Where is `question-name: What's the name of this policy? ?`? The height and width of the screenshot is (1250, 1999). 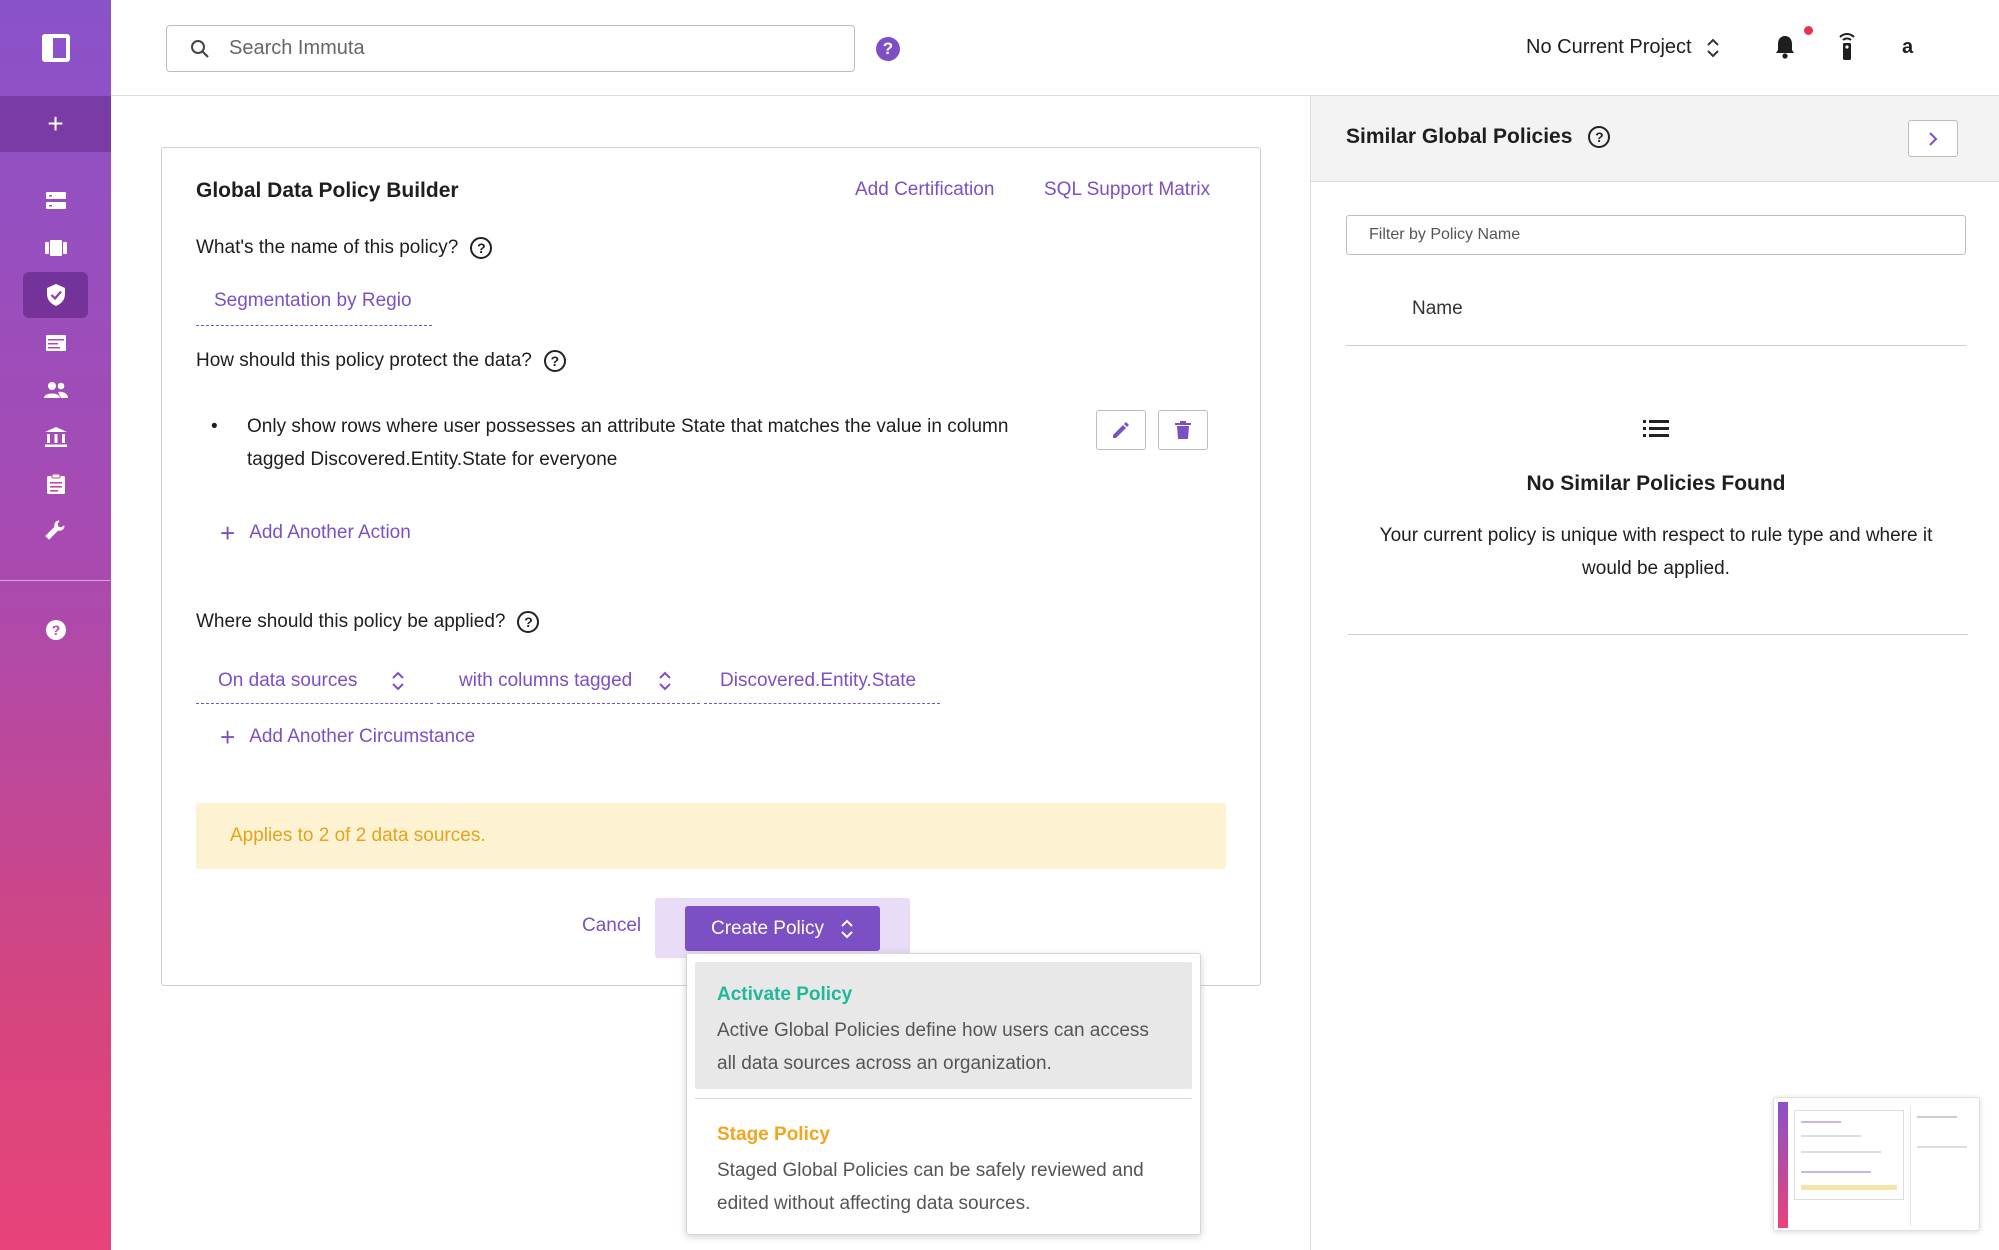
question-name: What's the name of this policy? ? is located at coordinates (344, 248).